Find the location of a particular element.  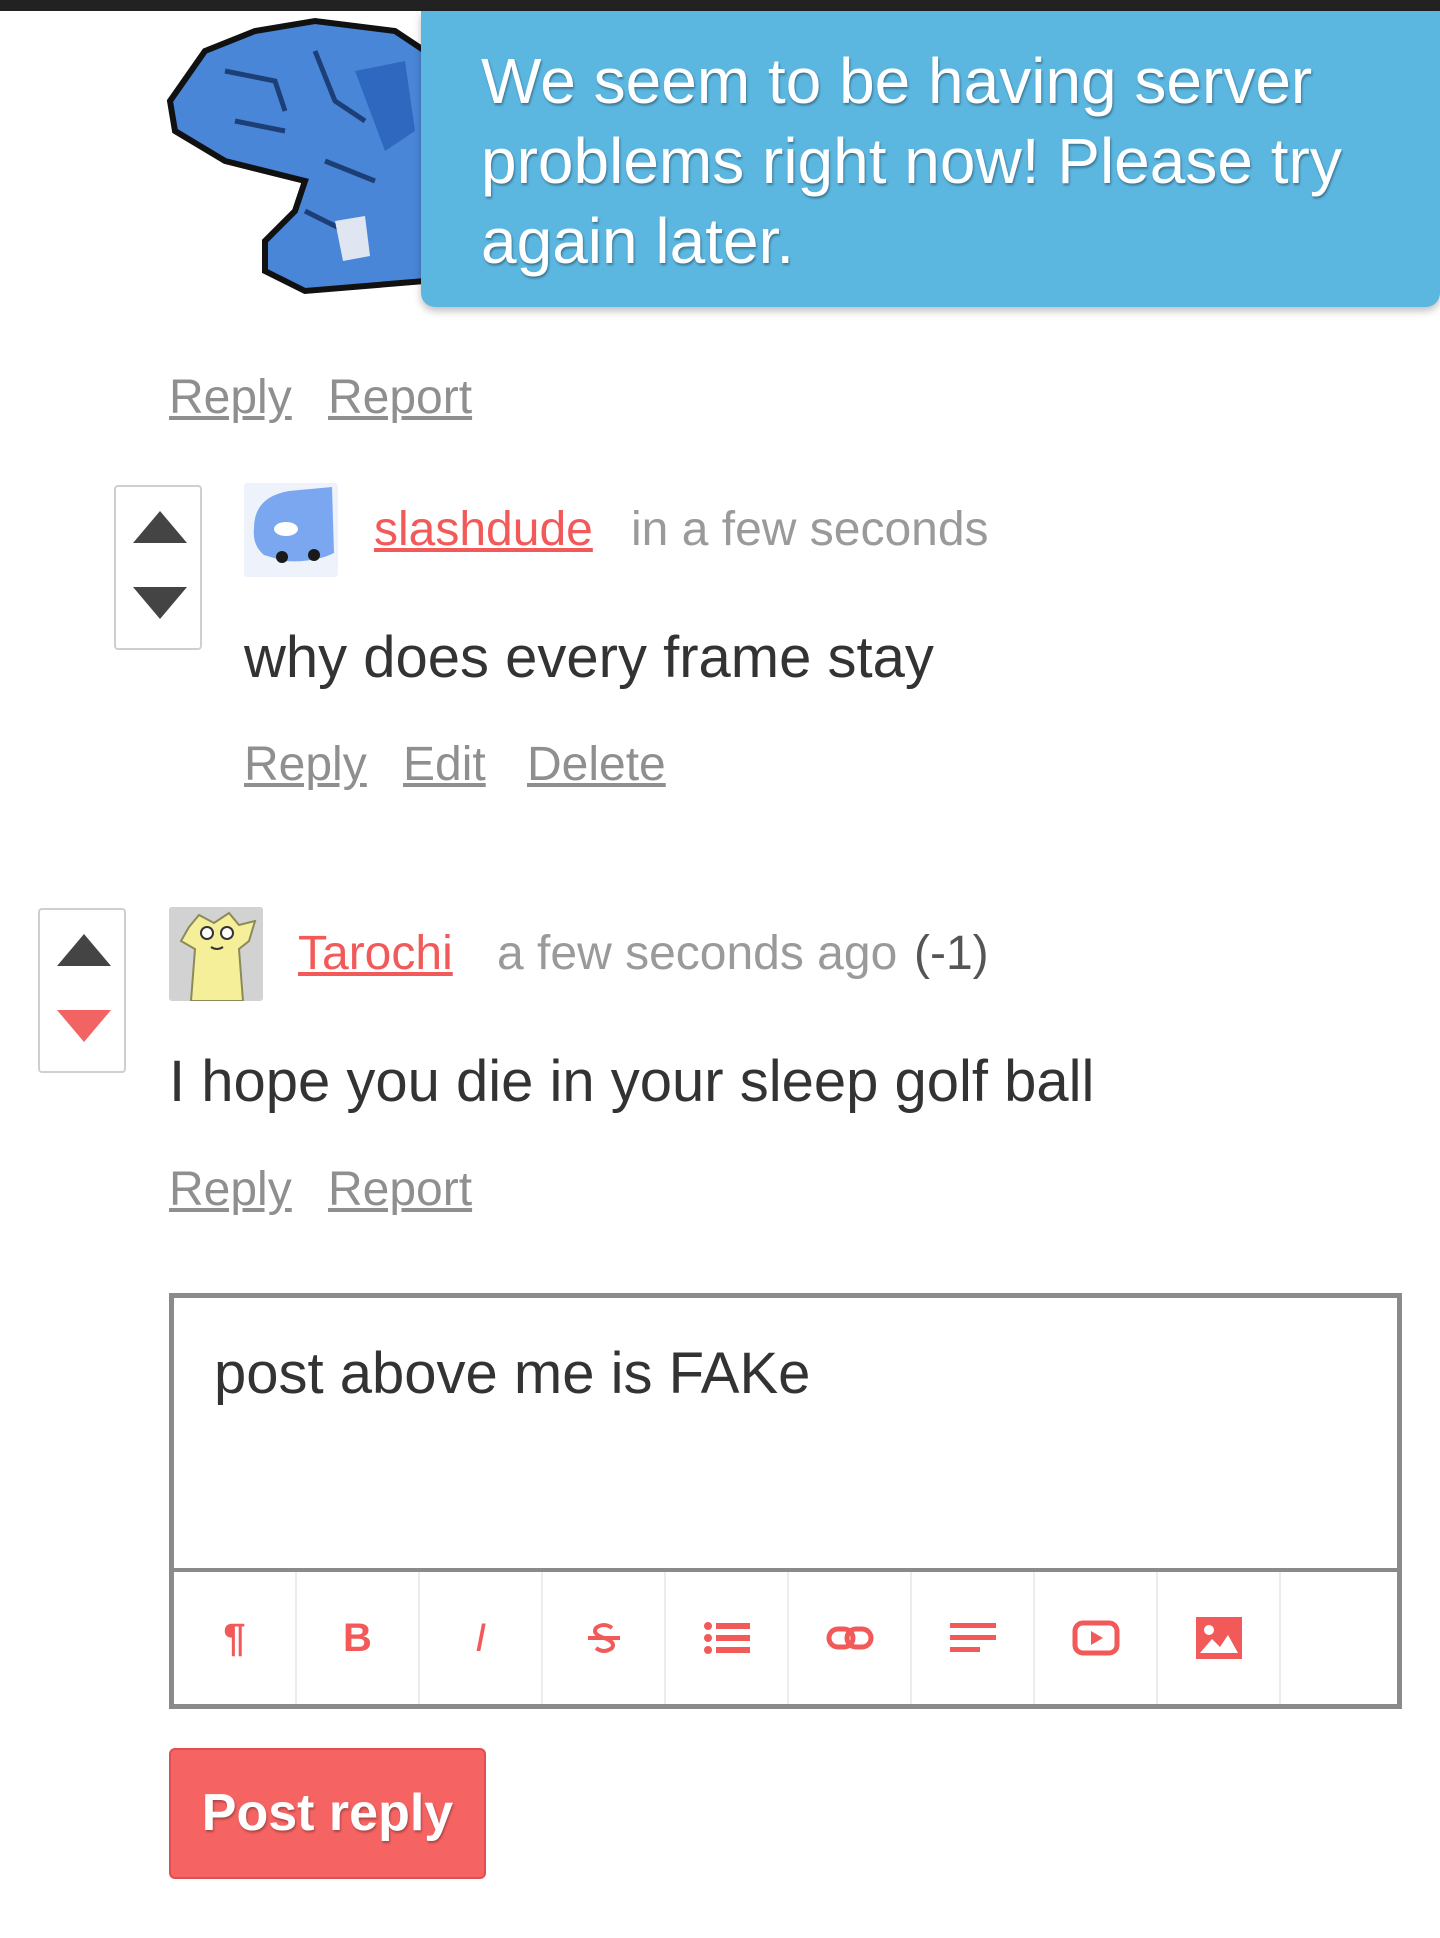

bold-icon: B is located at coordinates (358, 1638).